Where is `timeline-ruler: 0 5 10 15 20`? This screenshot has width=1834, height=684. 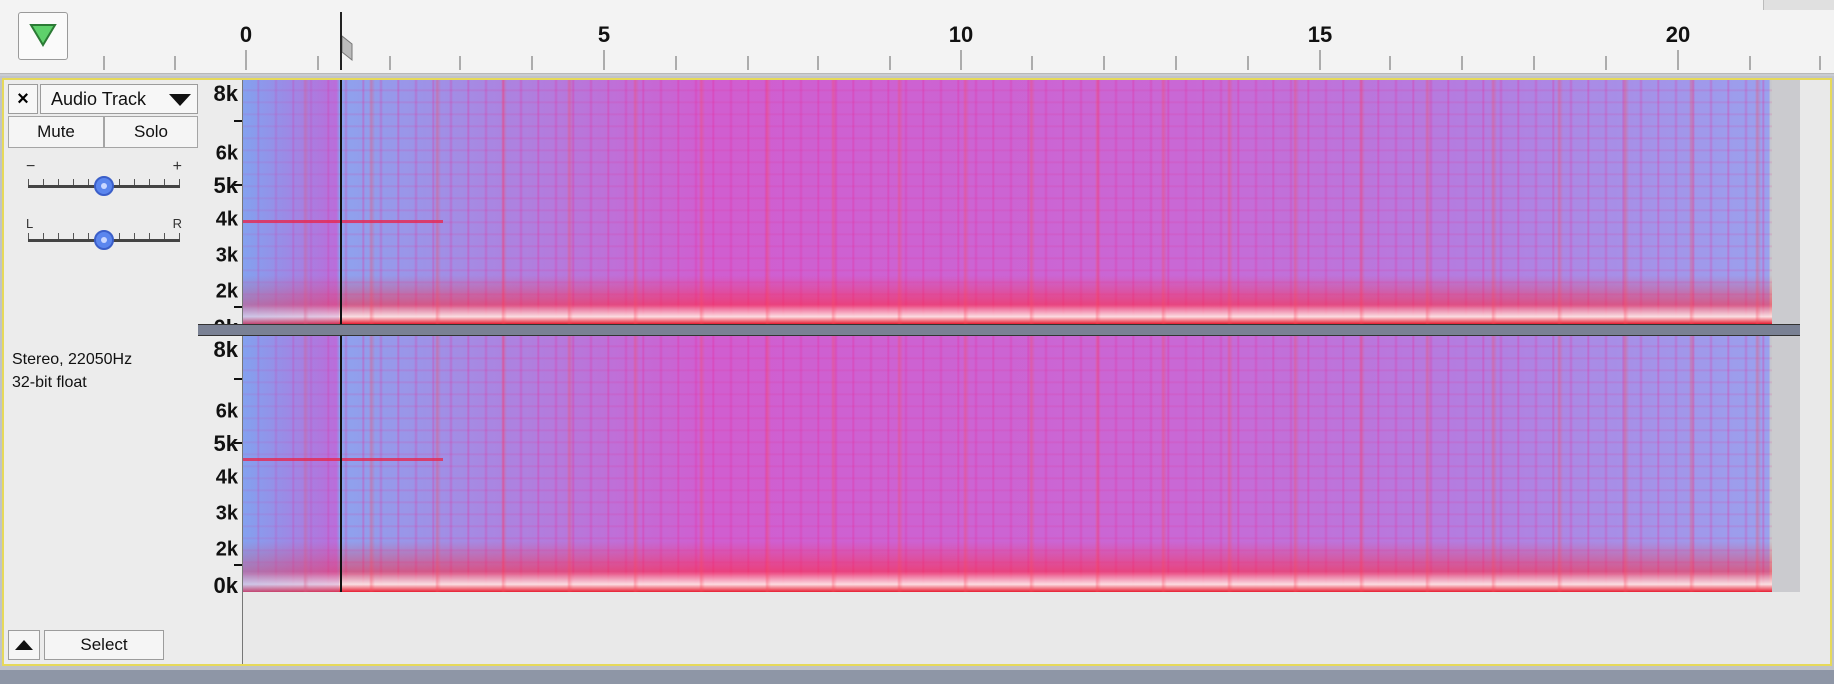 timeline-ruler: 0 5 10 15 20 is located at coordinates (917, 37).